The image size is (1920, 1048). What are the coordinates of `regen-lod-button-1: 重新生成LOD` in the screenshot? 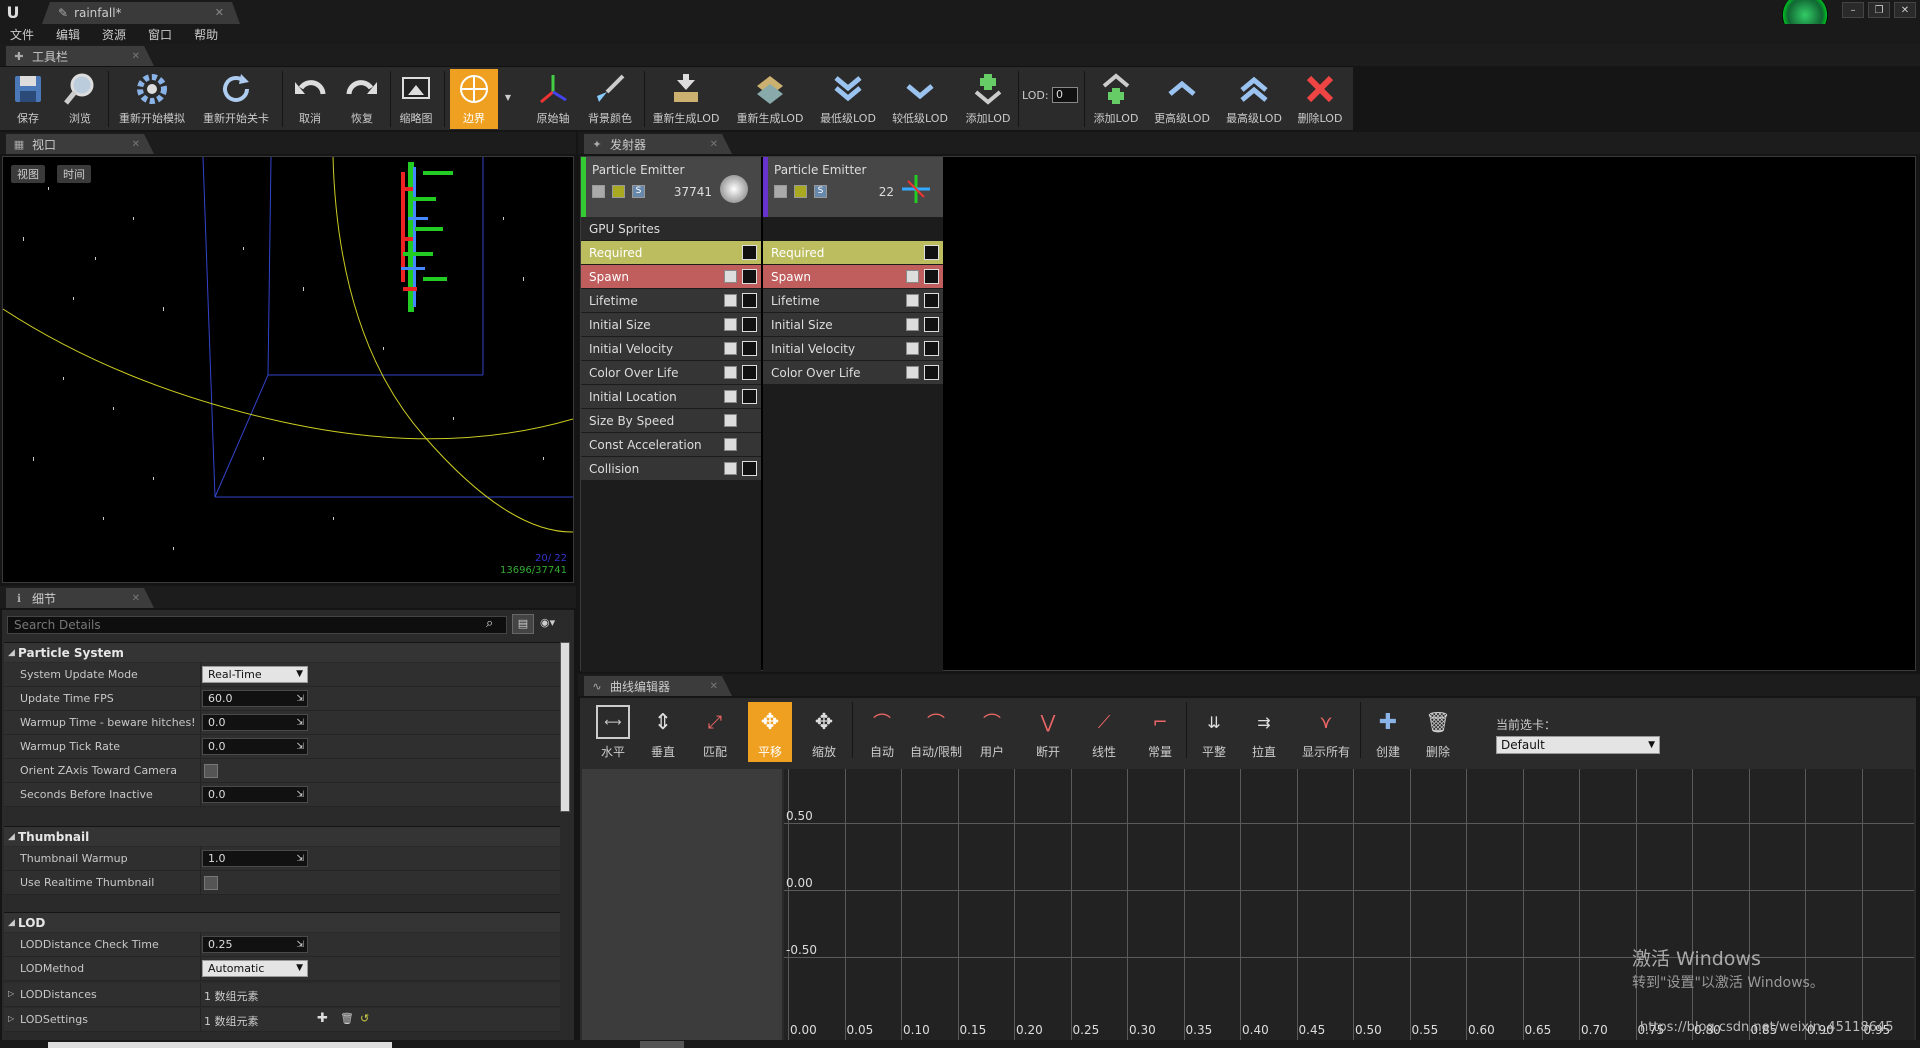 It's located at (686, 99).